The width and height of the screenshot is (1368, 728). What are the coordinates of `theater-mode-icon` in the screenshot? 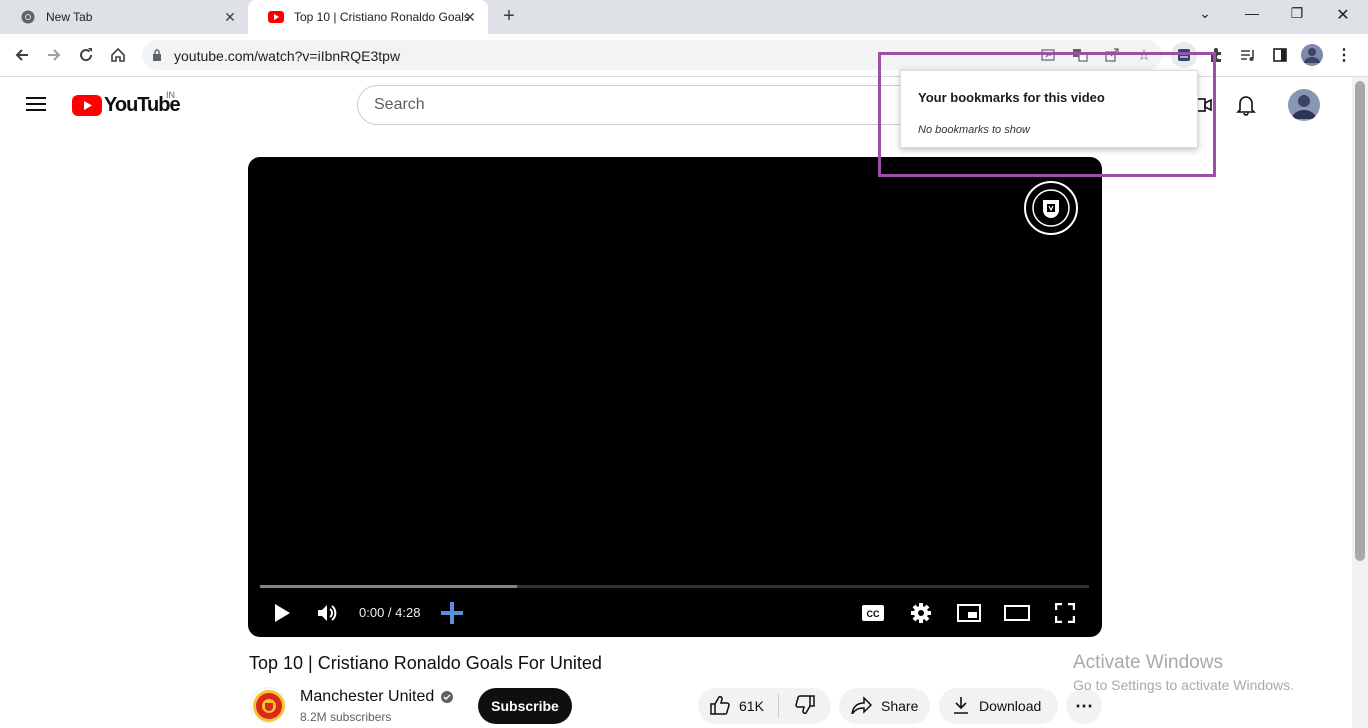 It's located at (1017, 613).